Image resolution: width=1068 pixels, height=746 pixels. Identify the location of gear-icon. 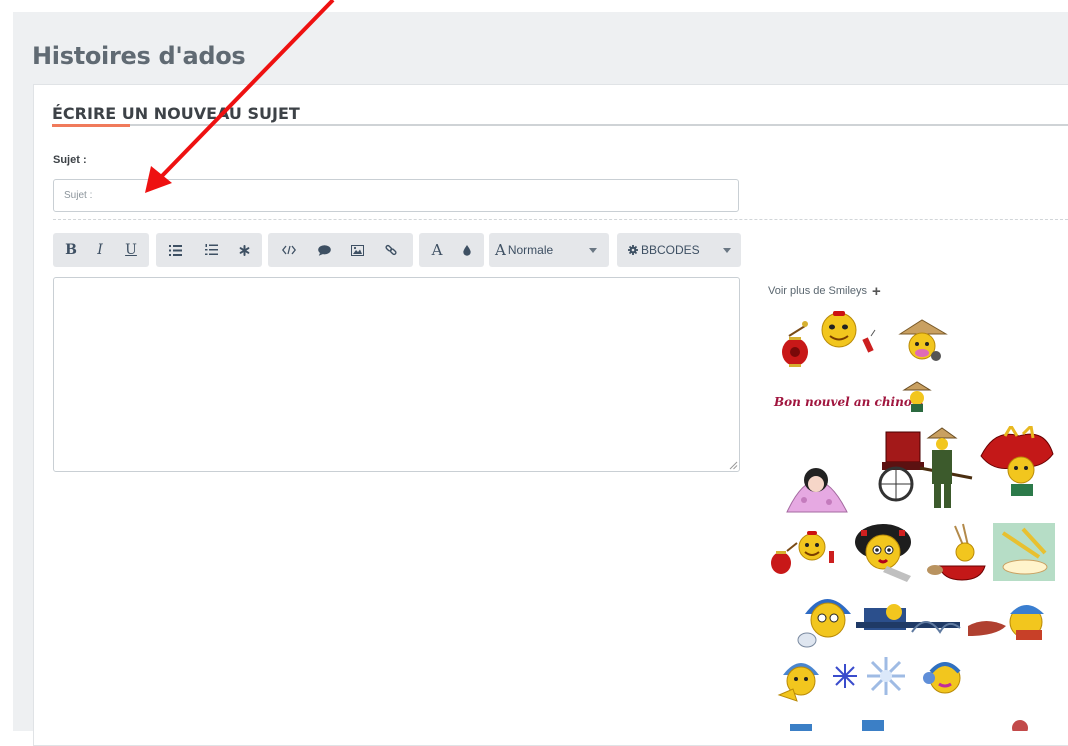
(633, 250).